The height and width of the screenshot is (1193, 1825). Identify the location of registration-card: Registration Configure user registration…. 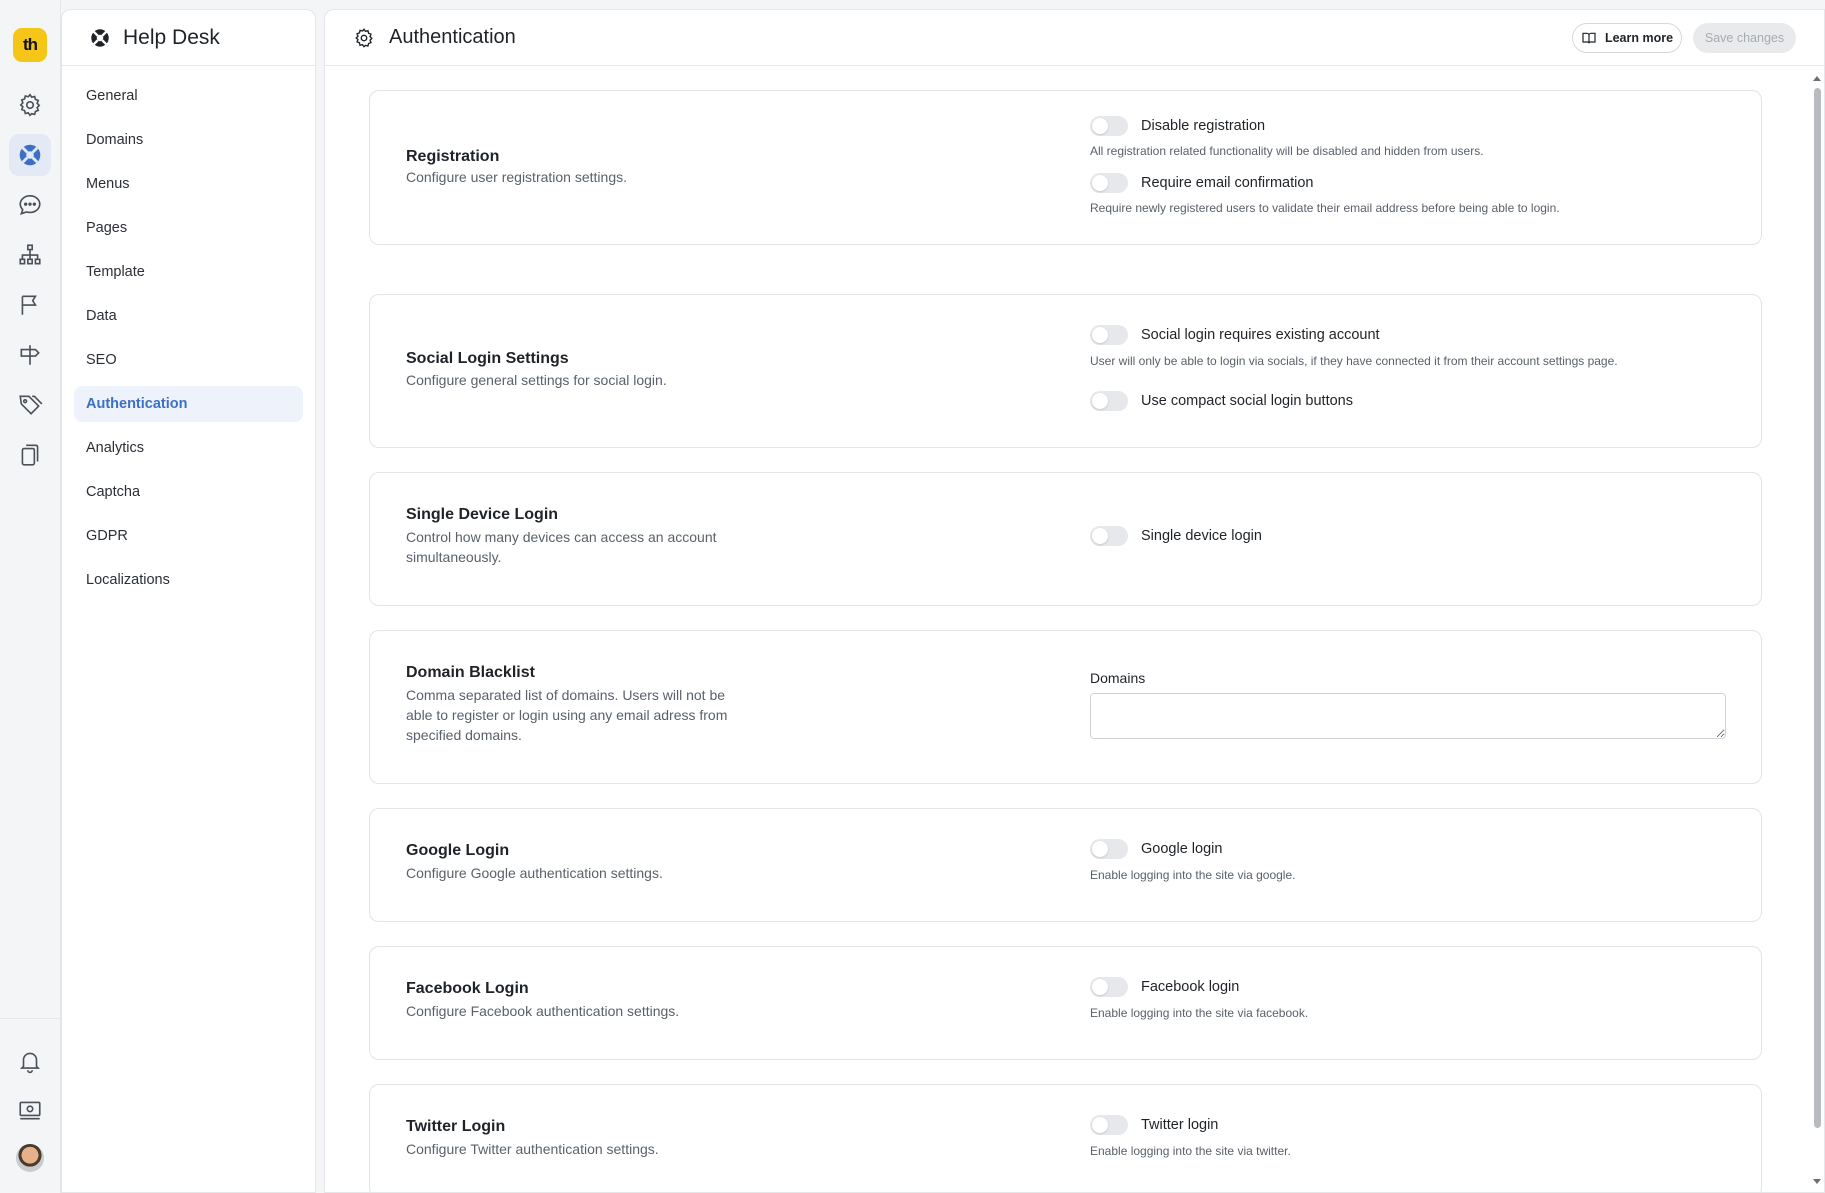
(1065, 167).